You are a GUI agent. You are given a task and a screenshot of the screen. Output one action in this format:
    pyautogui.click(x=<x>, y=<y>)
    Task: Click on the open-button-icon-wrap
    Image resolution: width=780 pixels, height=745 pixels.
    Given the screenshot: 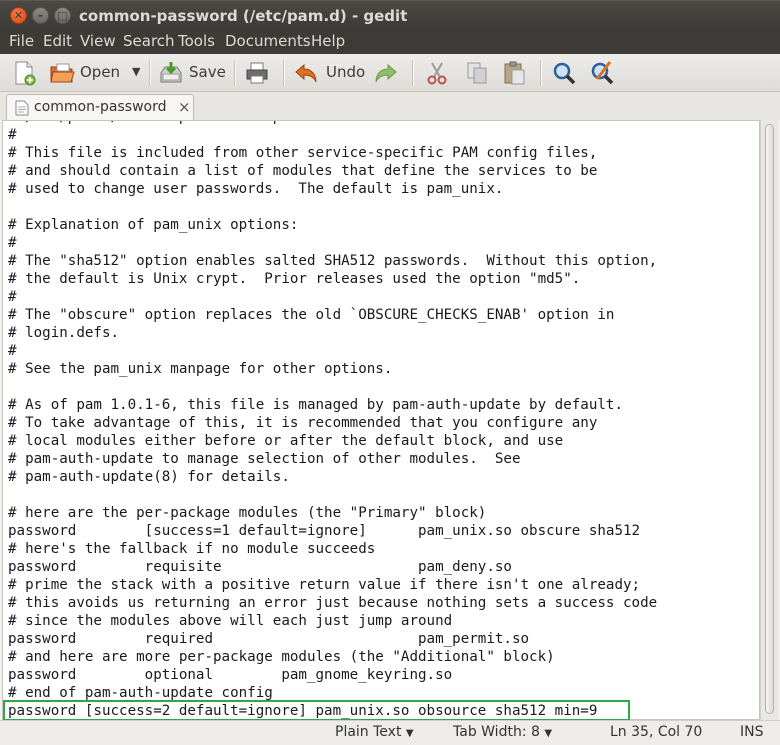 What is the action you would take?
    pyautogui.click(x=63, y=73)
    